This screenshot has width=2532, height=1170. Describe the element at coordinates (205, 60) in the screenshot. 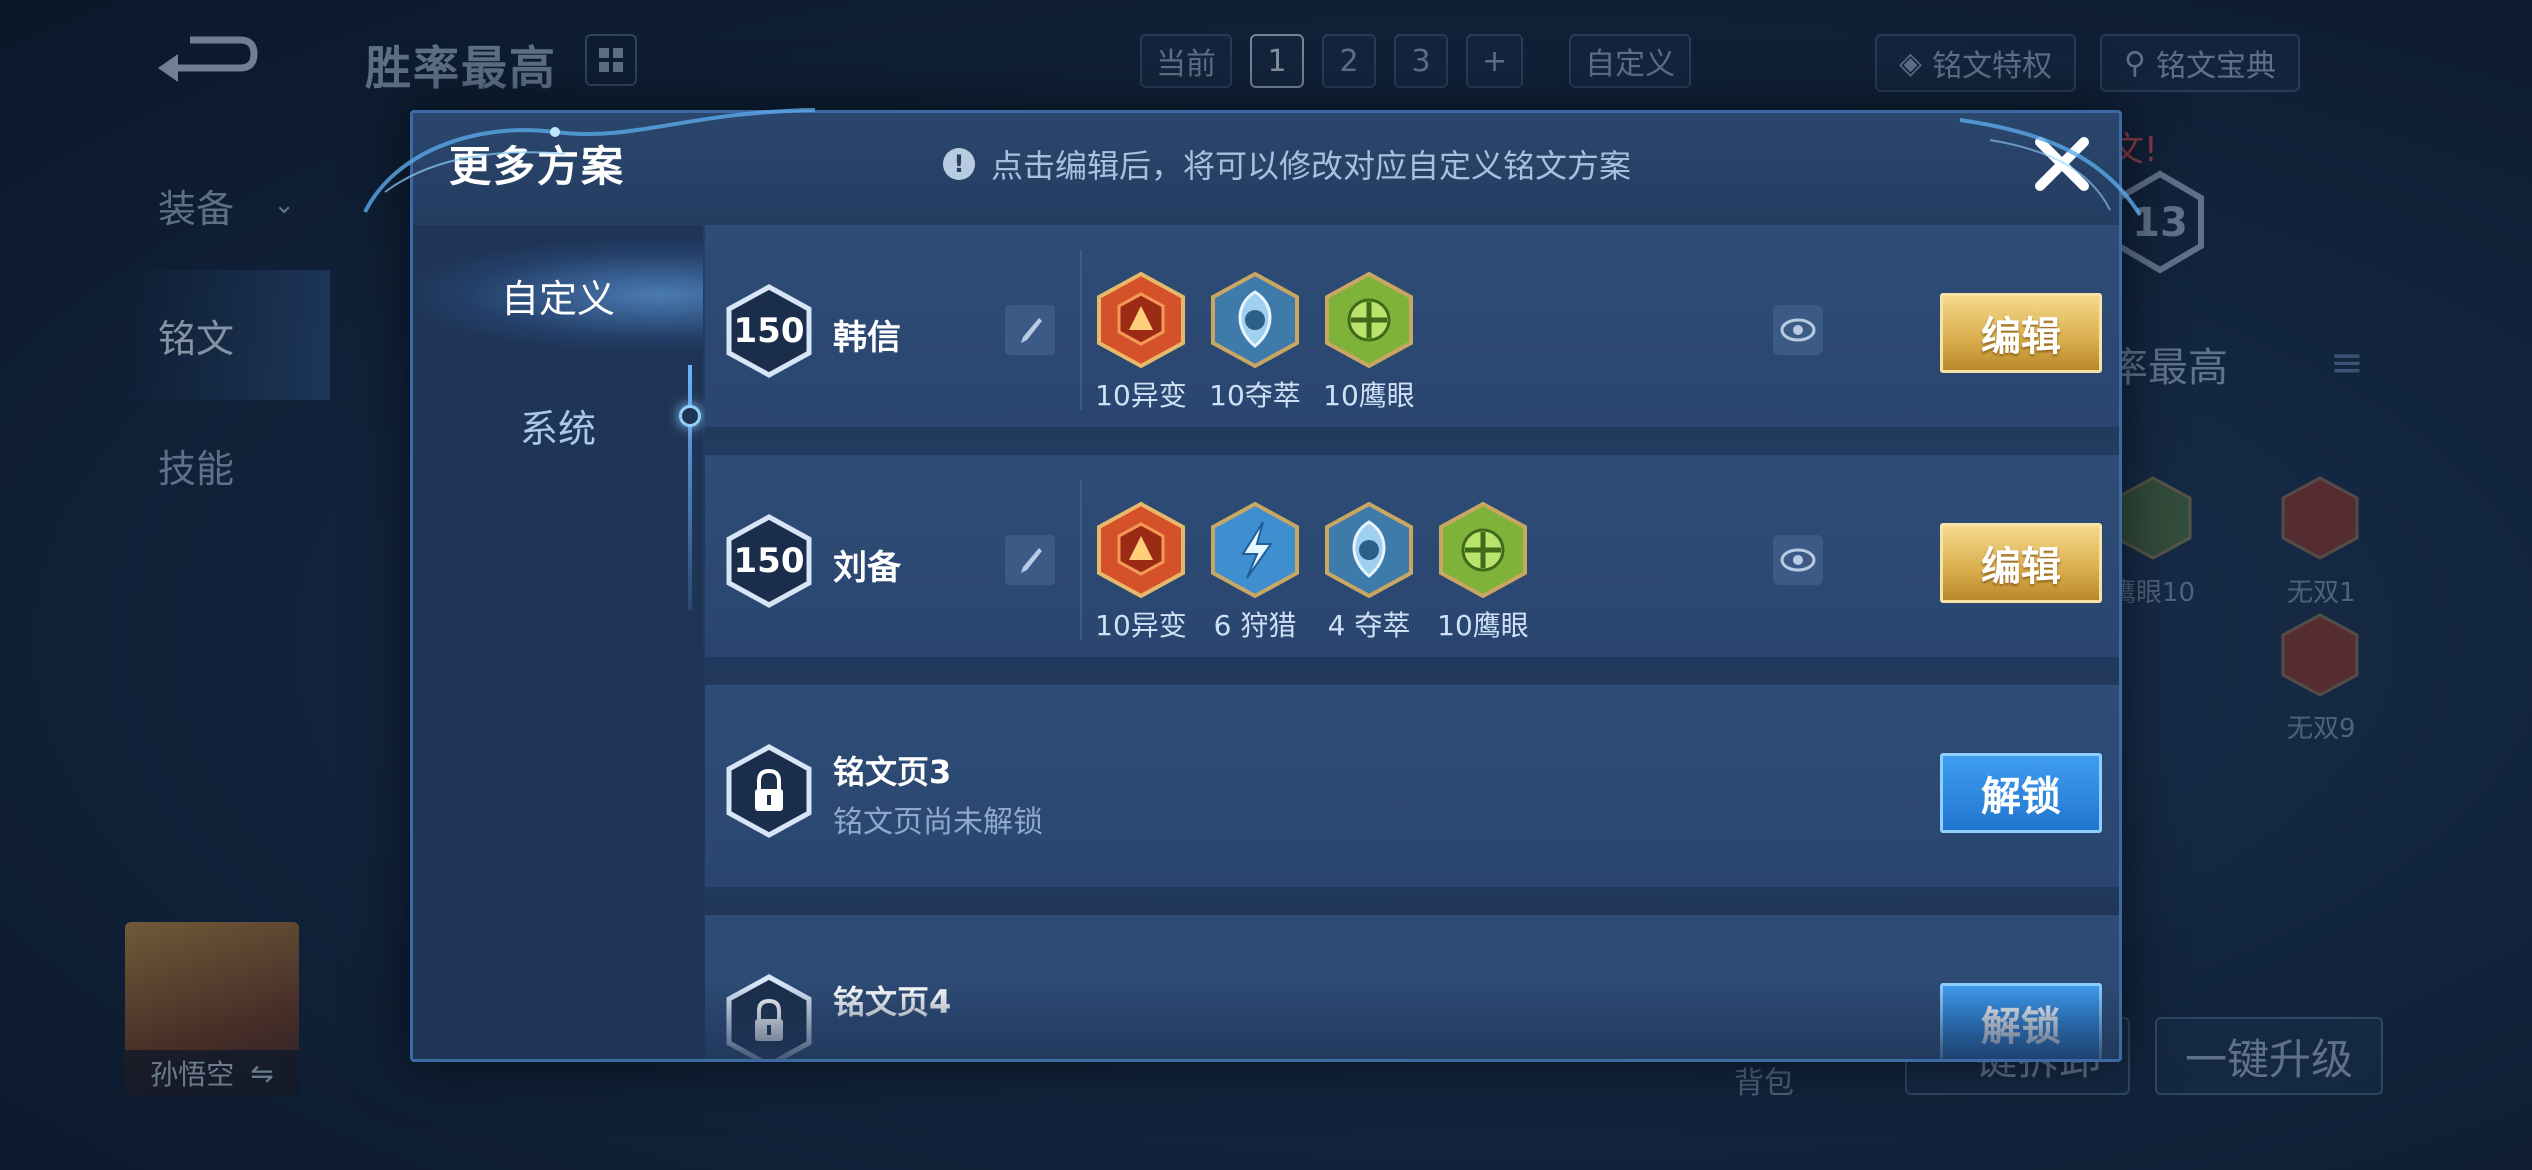

I see `back-arrow-icon` at that location.